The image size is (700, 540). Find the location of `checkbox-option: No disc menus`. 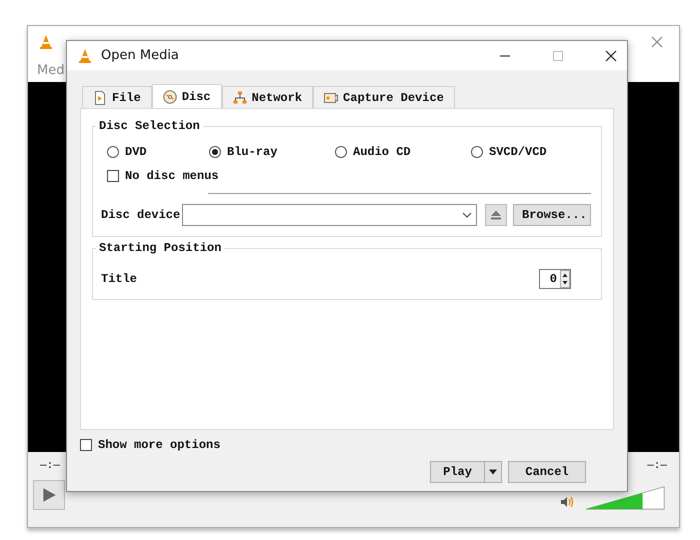

checkbox-option: No disc menus is located at coordinates (349, 176).